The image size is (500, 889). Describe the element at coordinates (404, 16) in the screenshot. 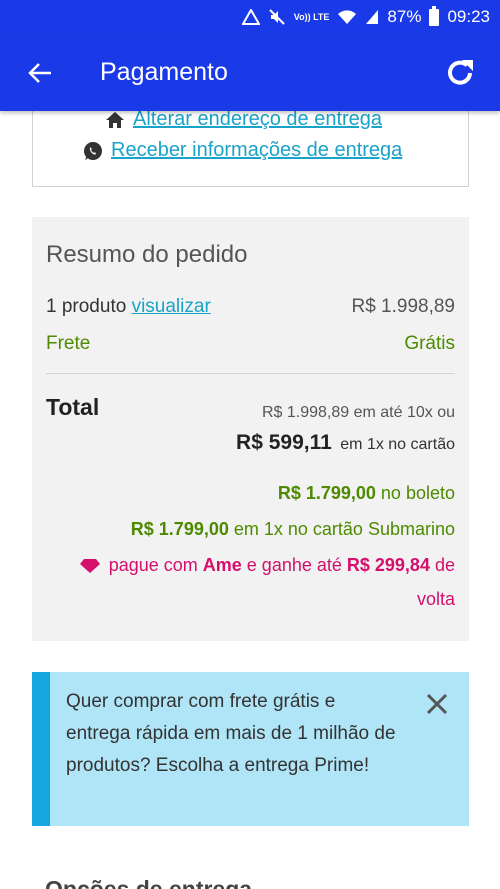

I see `battery-percent: 87%` at that location.